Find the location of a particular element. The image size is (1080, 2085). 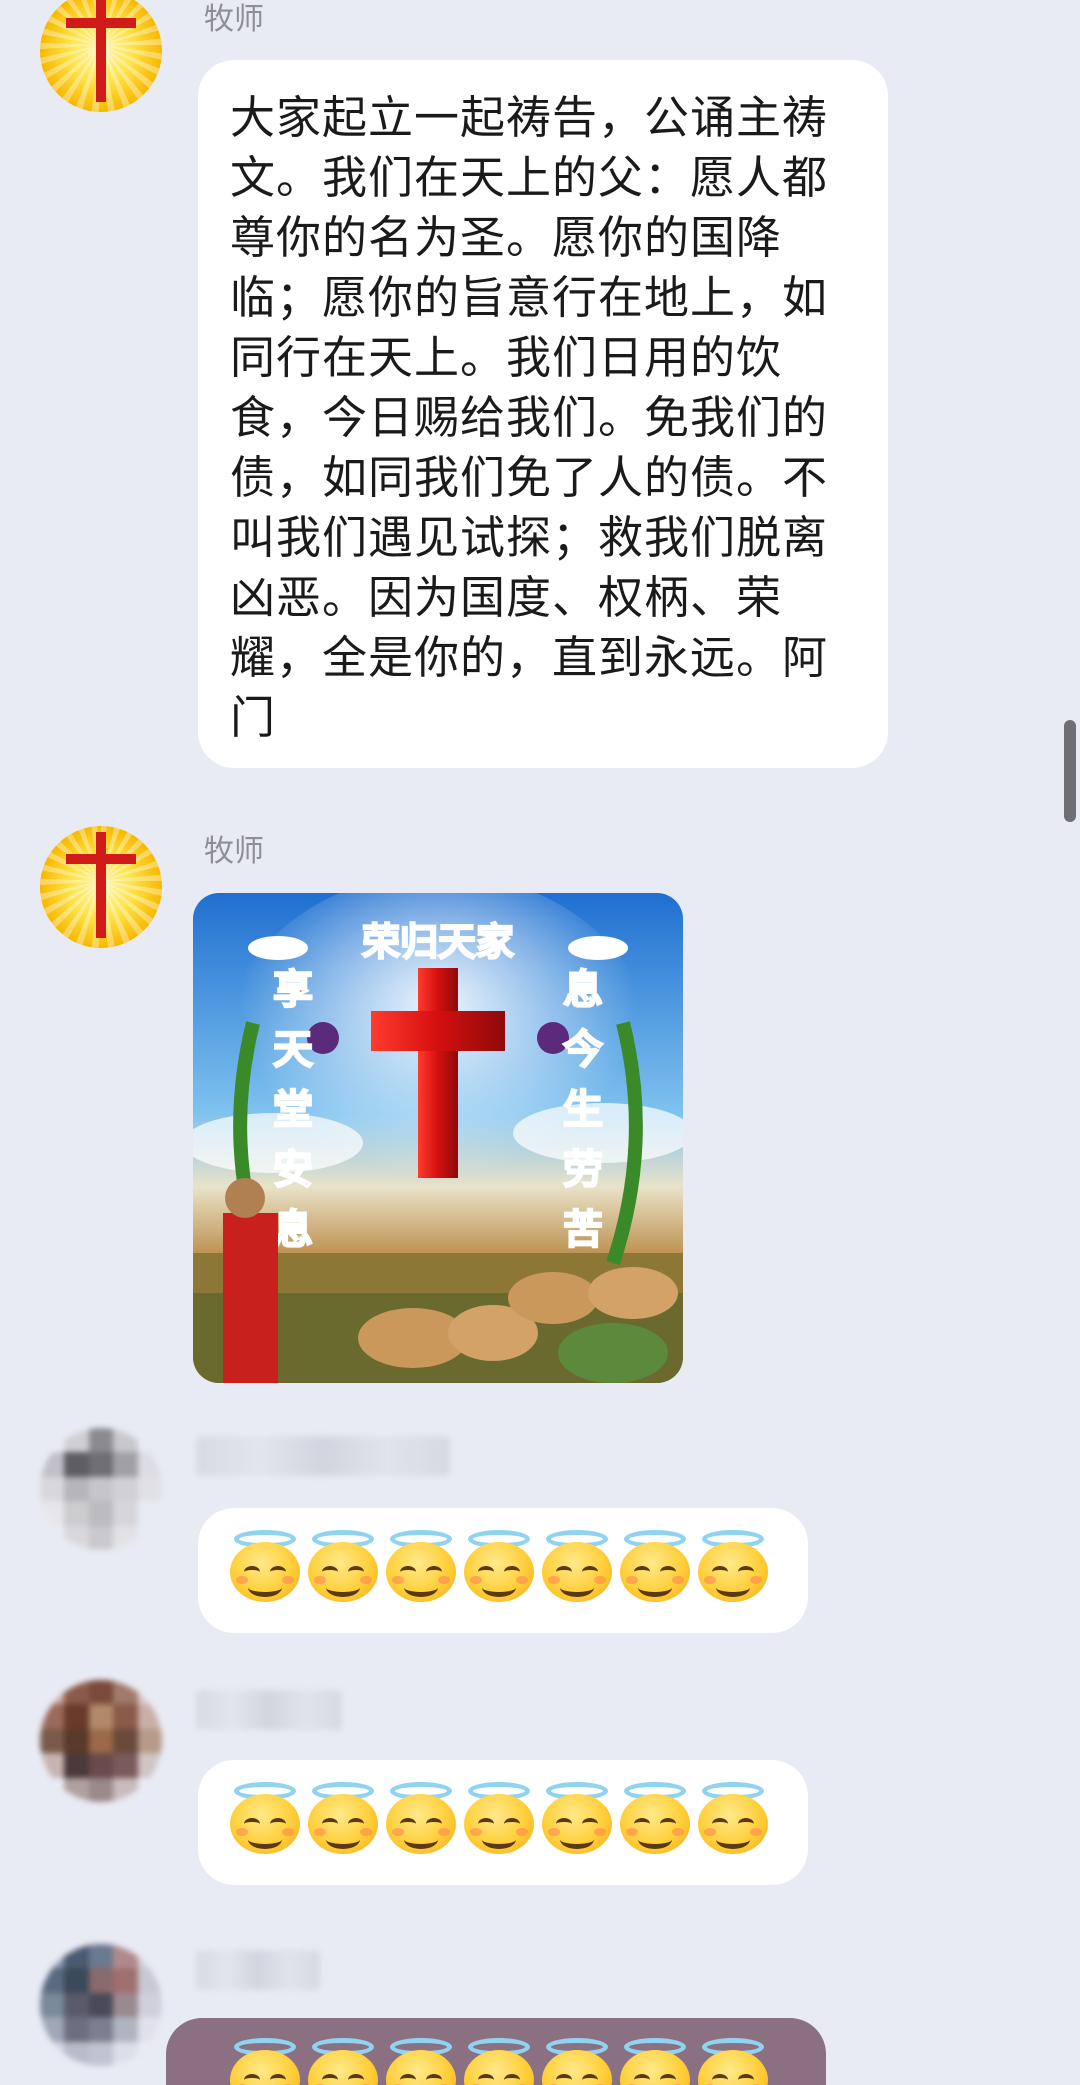

religious-poster-image: 荣归天家 享 天 堂 安 息 息 今 生 劳 苦 is located at coordinates (438, 1138).